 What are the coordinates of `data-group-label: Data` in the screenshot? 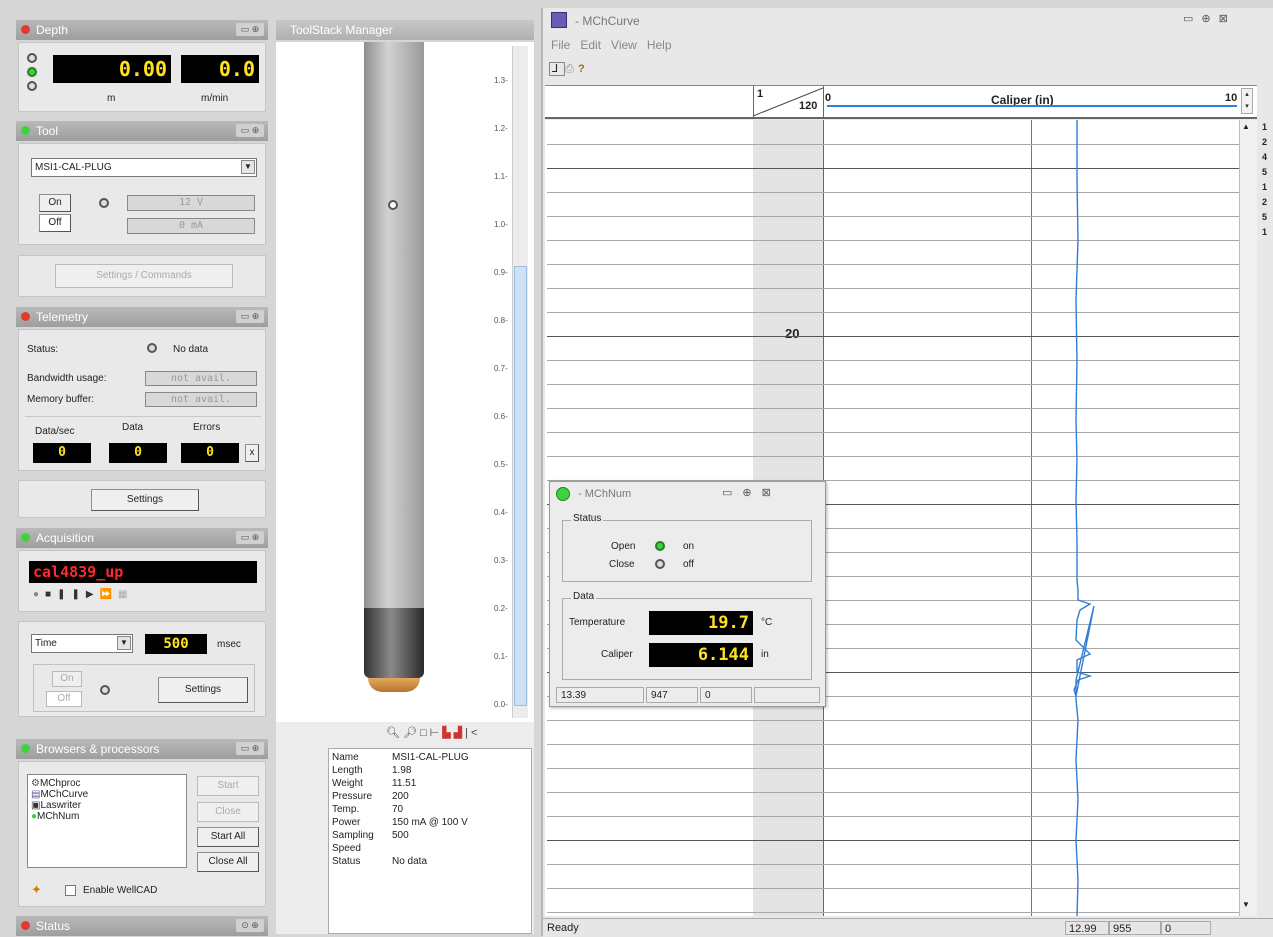 It's located at (584, 596).